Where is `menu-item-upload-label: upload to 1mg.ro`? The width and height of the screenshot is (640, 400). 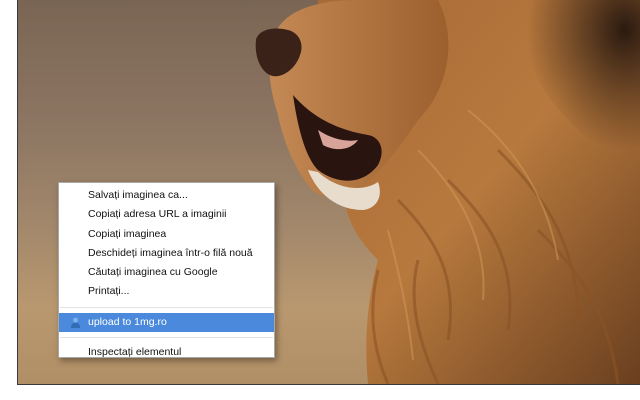 menu-item-upload-label: upload to 1mg.ro is located at coordinates (127, 321).